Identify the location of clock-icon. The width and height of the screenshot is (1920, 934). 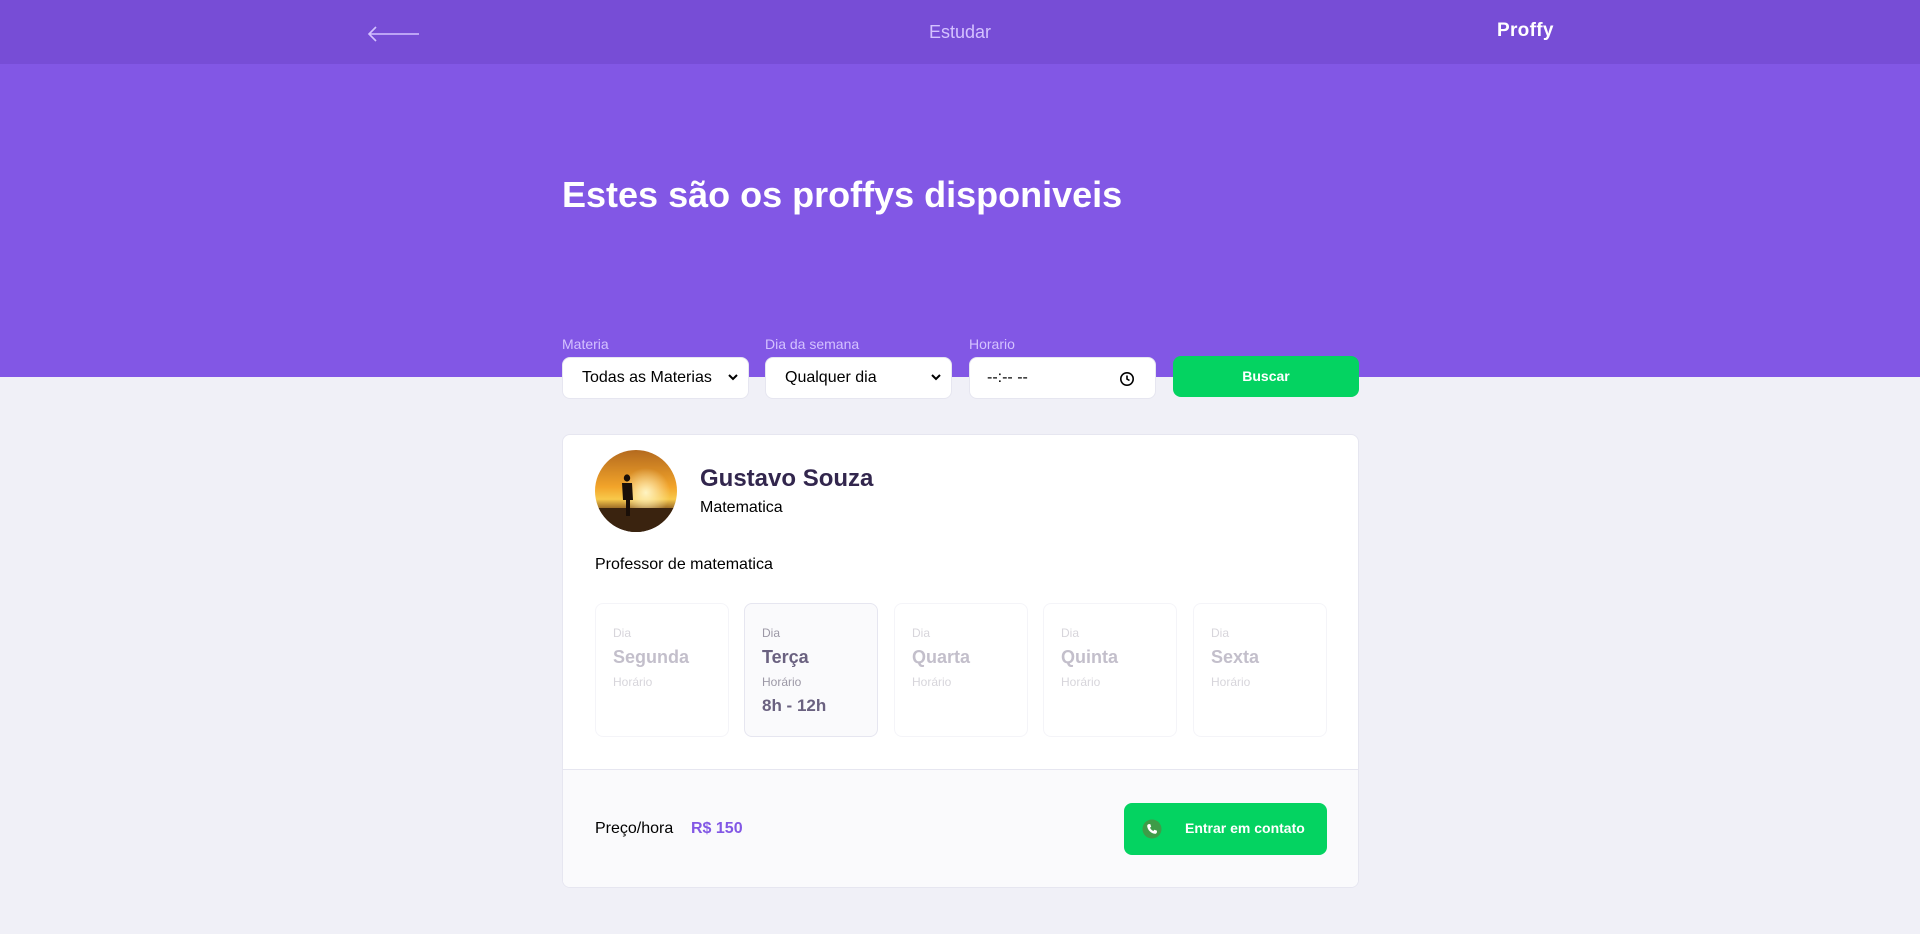
(1127, 379).